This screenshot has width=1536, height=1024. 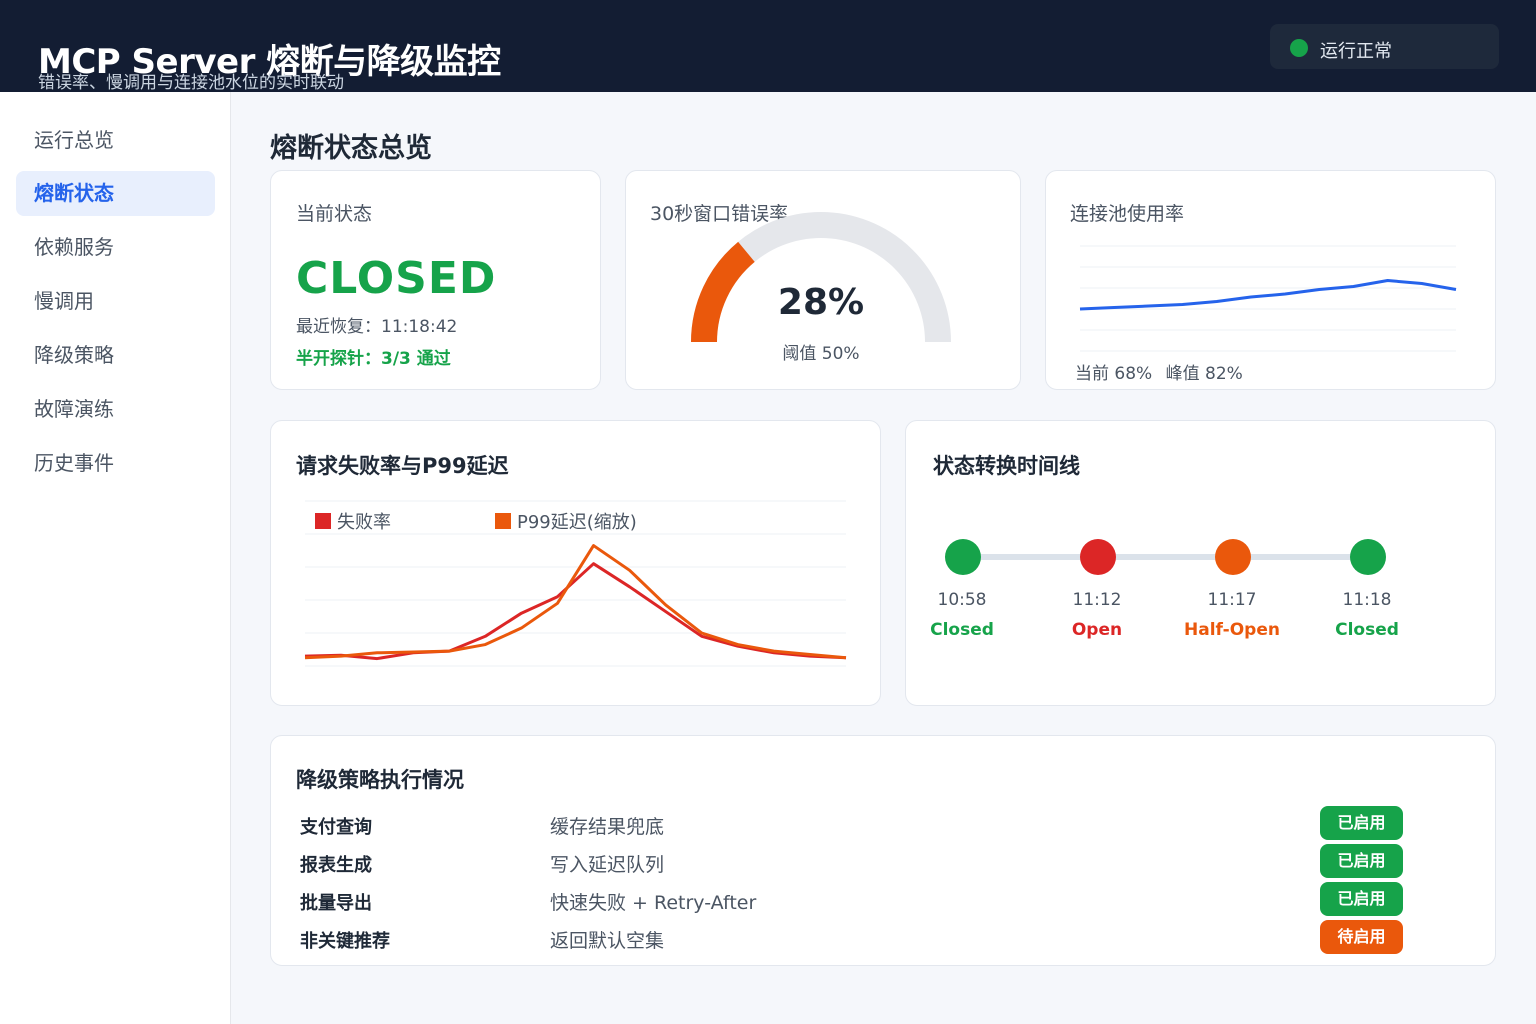 I want to click on timeline-node-closed-final, so click(x=1368, y=557).